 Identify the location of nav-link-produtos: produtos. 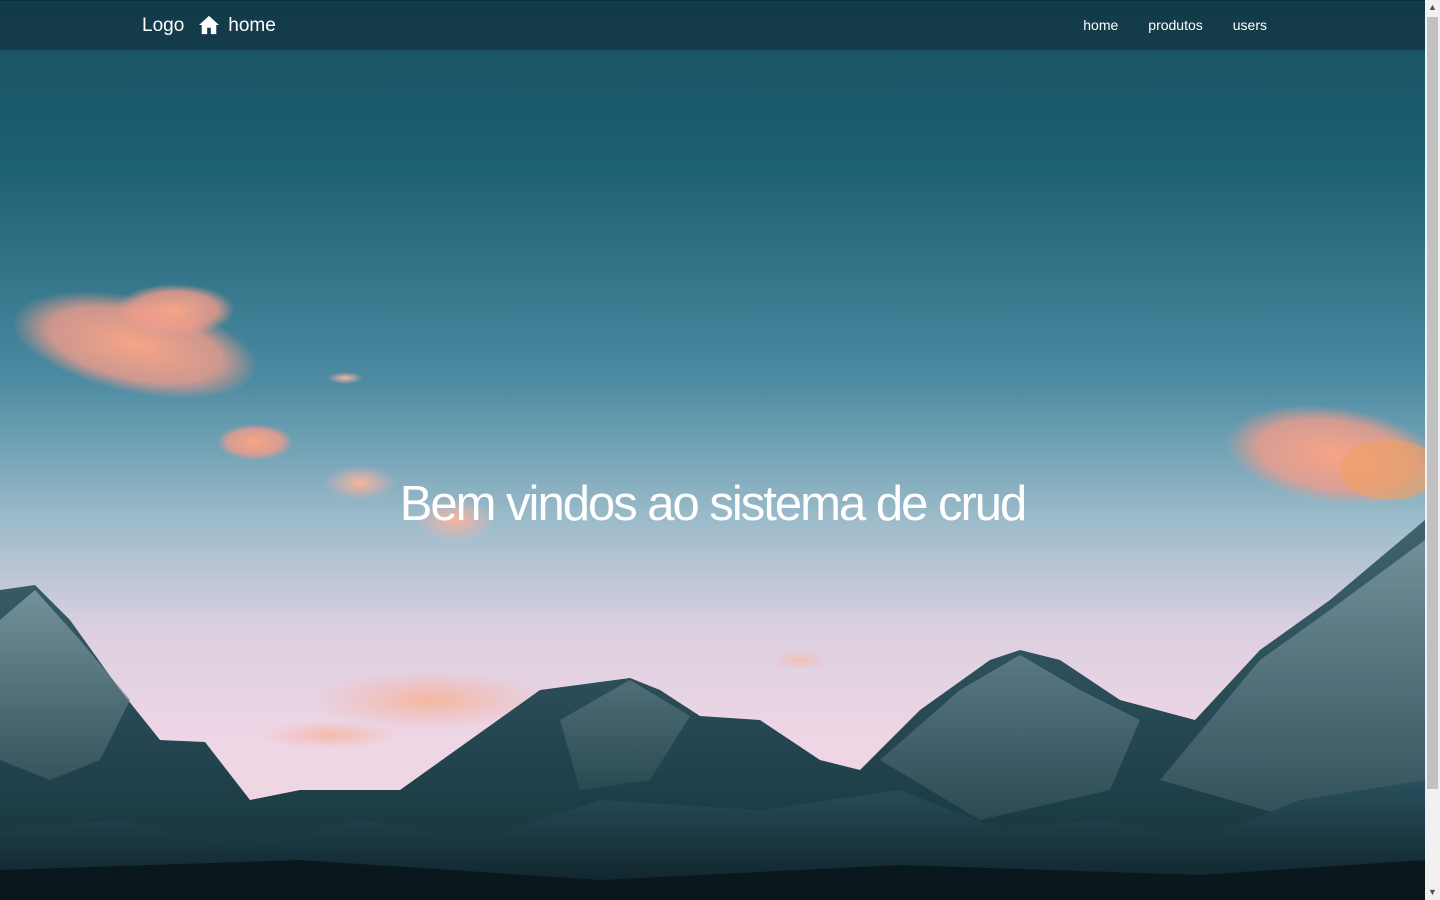
(1175, 25).